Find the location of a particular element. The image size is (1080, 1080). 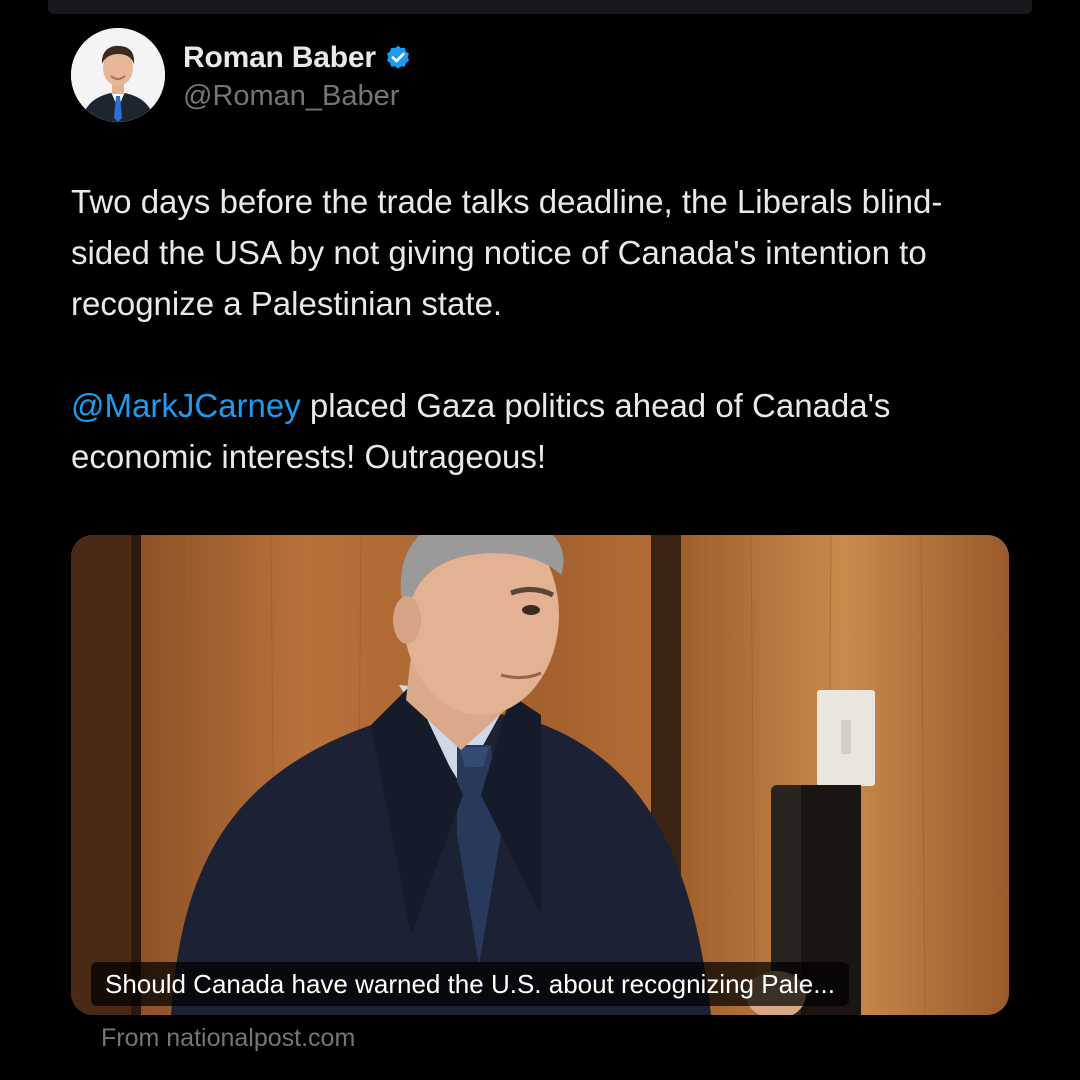

author-names: Roman Baber @Roman_Baber is located at coordinates (297, 75).